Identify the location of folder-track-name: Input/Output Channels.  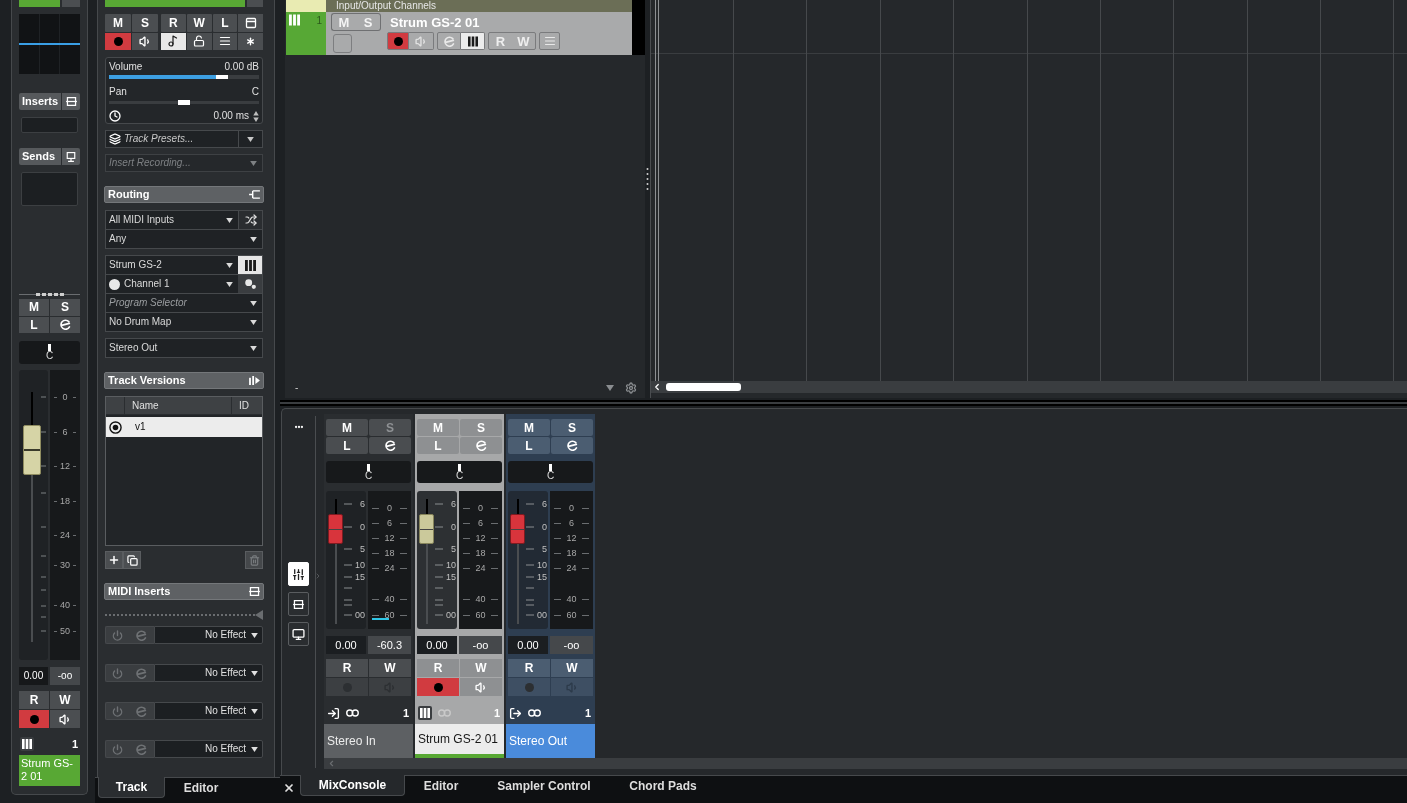
(479, 6).